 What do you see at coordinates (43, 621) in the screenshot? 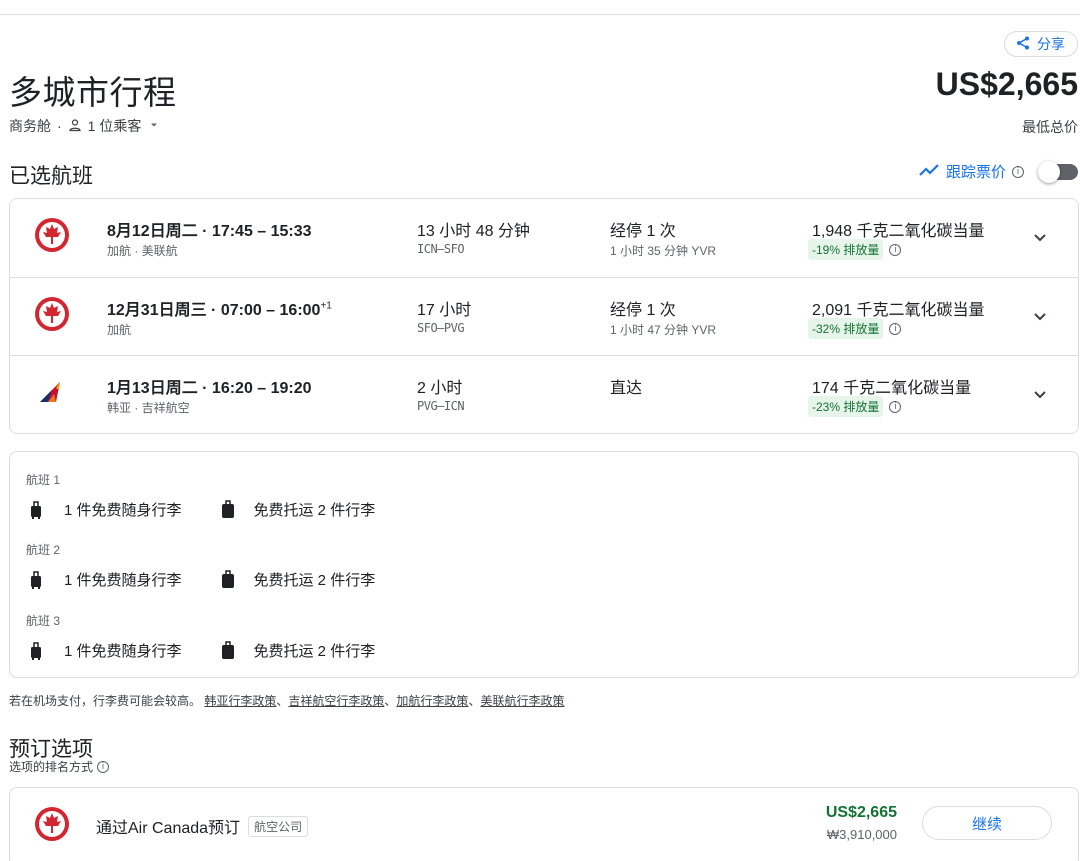
I see `baggage-flight-label: 航班 3` at bounding box center [43, 621].